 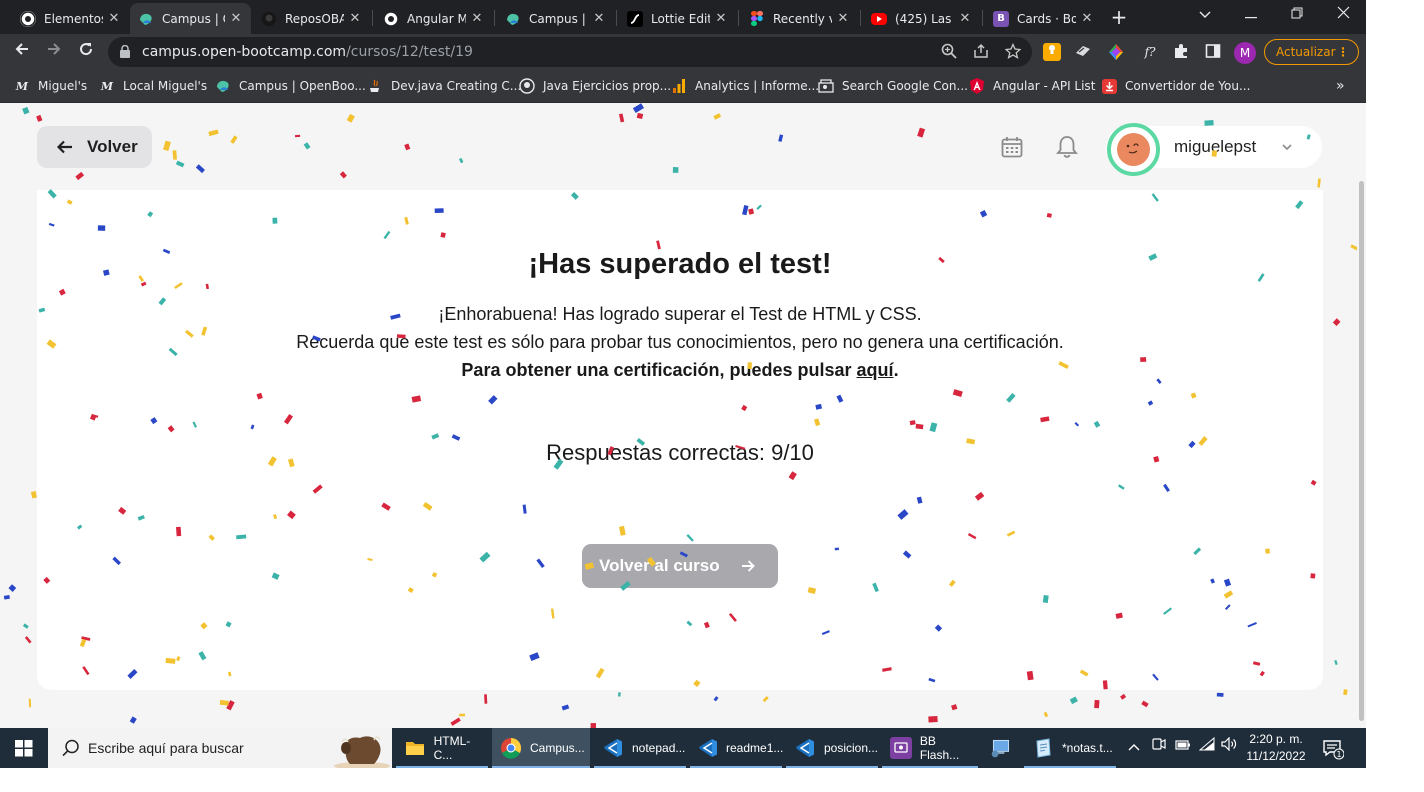 I want to click on arrow-left-icon, so click(x=21, y=49).